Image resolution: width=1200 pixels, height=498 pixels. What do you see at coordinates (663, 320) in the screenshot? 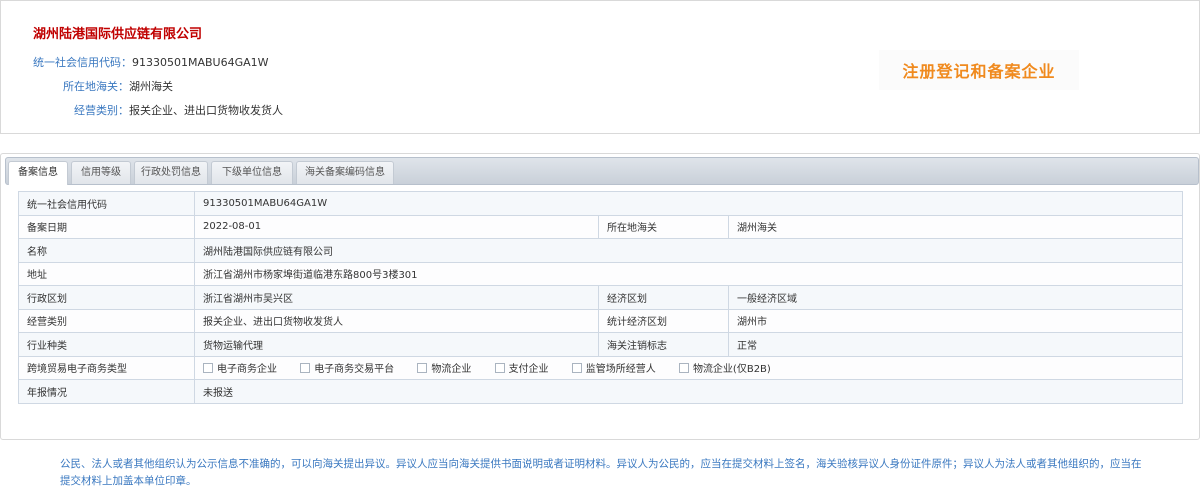
I see `stat-region-label: 统计经济区划` at bounding box center [663, 320].